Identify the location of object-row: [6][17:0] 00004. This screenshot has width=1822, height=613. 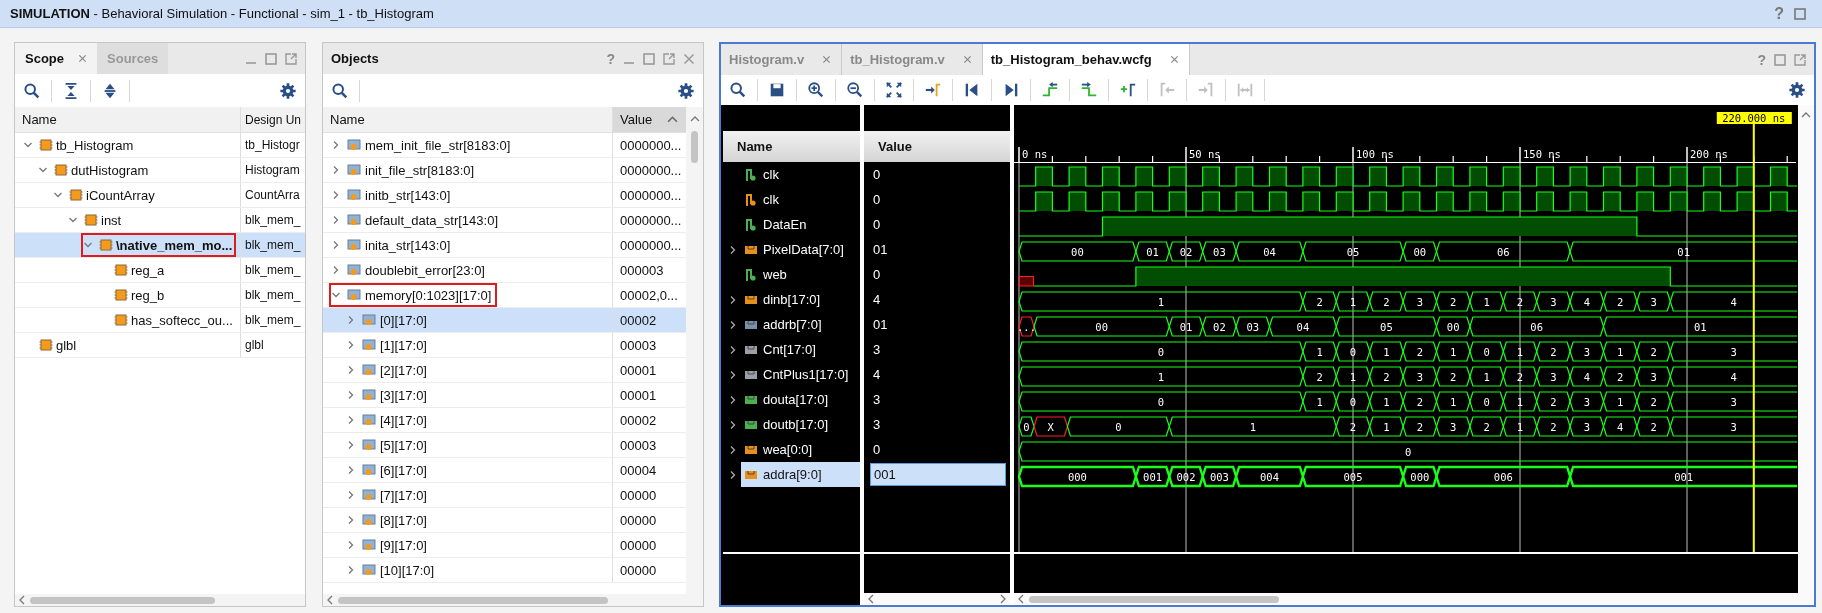
(504, 470).